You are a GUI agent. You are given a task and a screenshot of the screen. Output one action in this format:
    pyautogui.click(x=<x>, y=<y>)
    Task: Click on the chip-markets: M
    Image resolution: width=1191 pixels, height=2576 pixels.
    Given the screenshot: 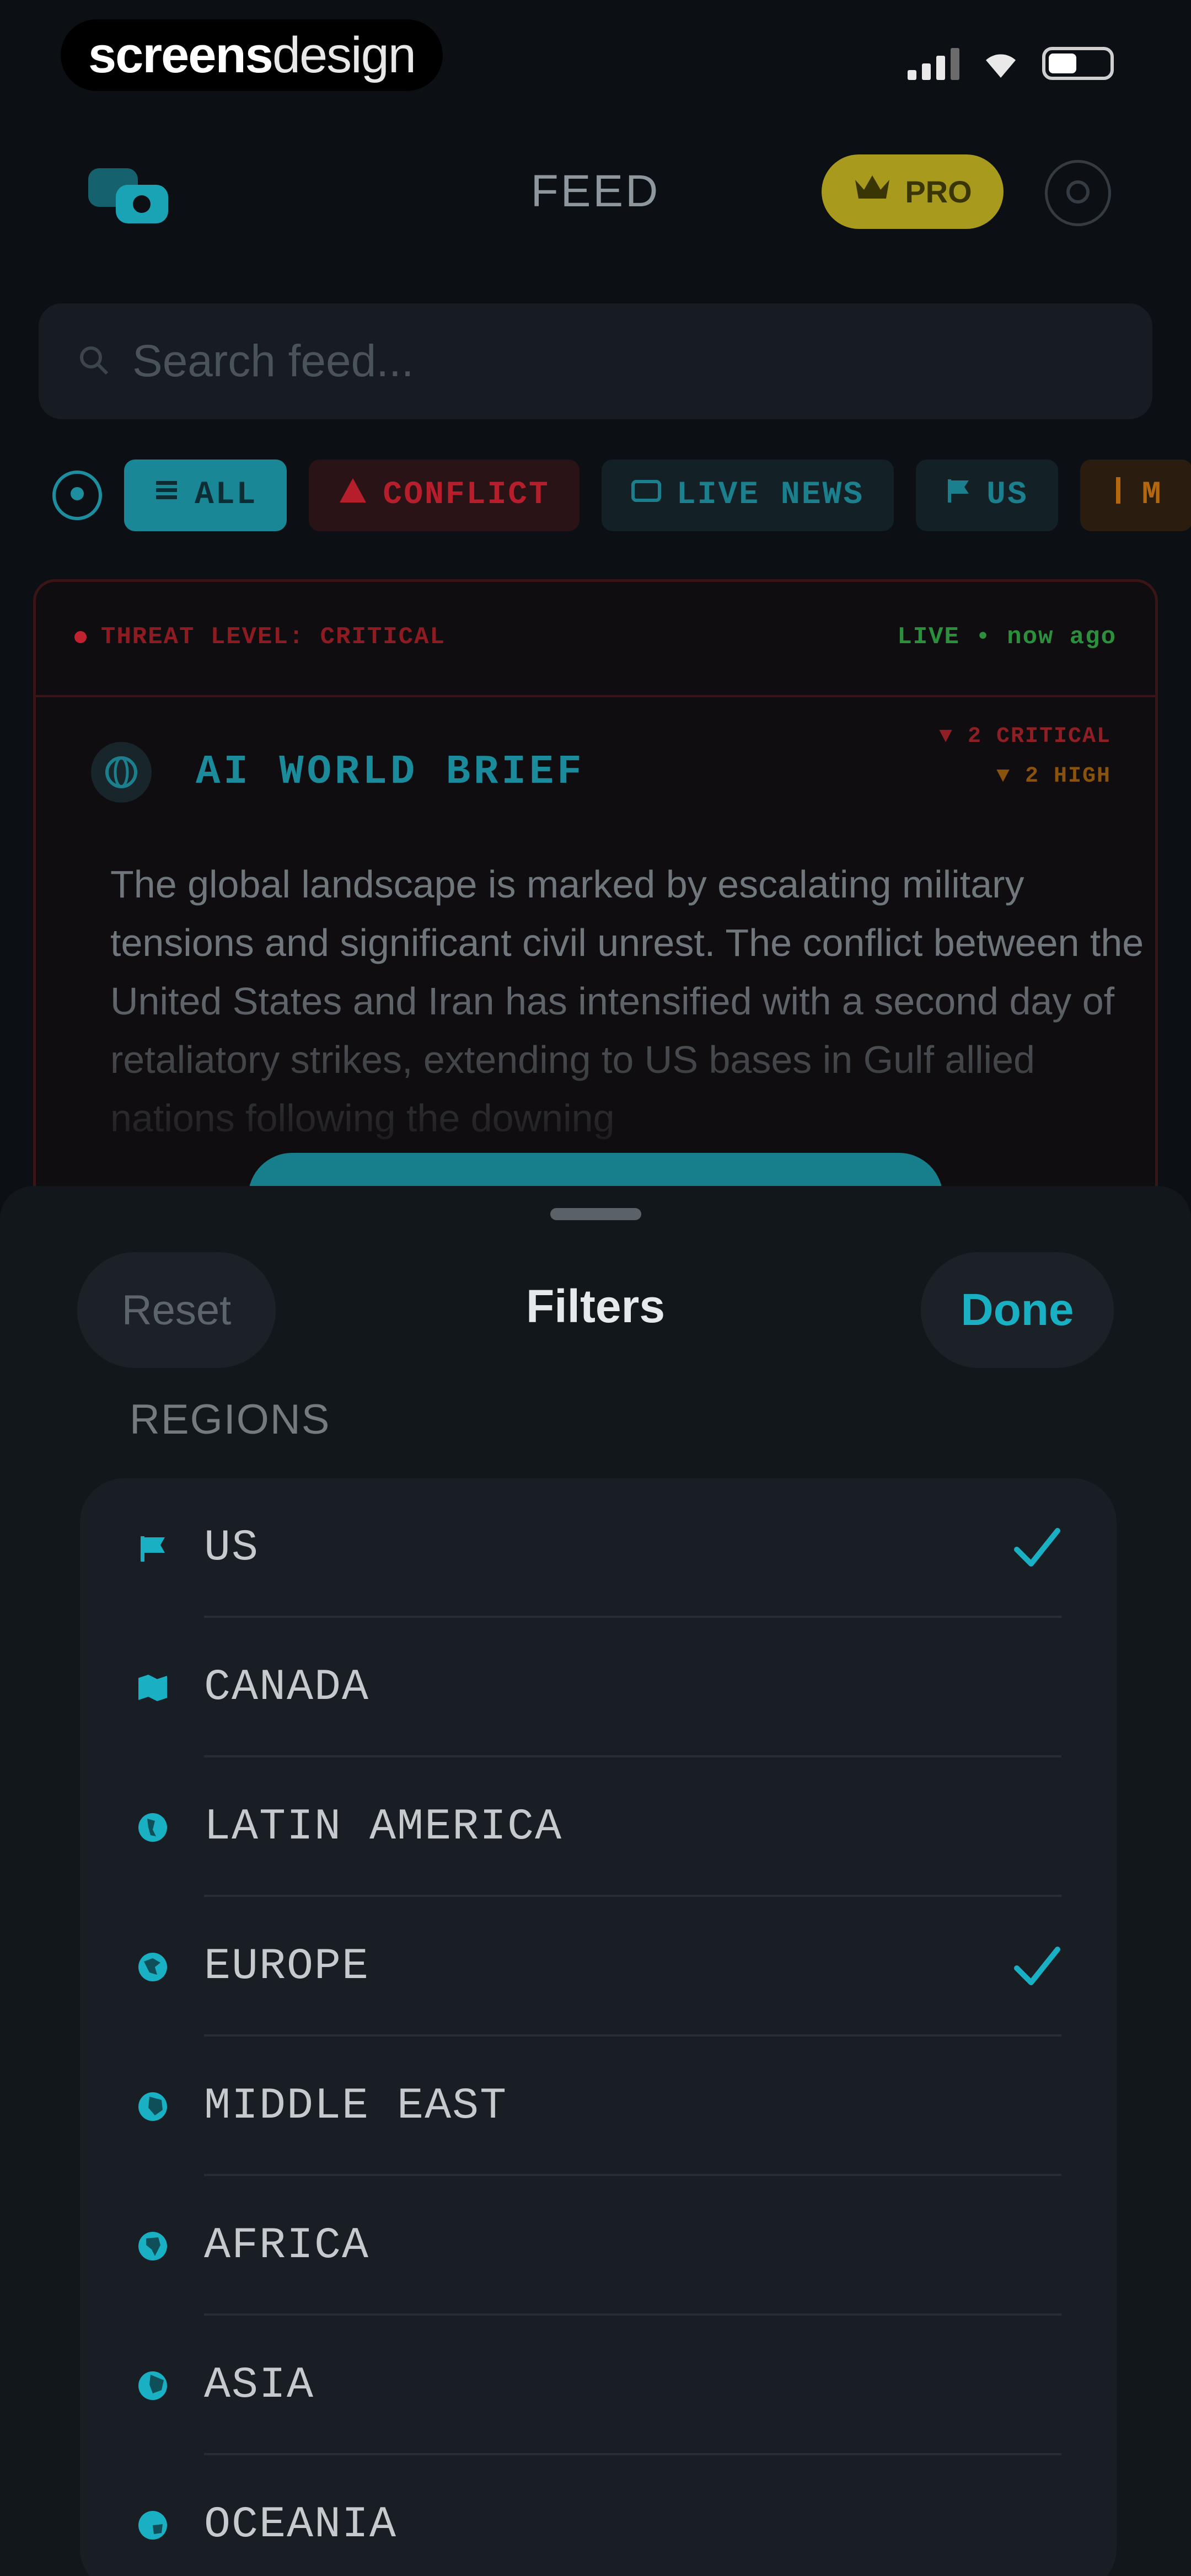 What is the action you would take?
    pyautogui.click(x=1135, y=495)
    